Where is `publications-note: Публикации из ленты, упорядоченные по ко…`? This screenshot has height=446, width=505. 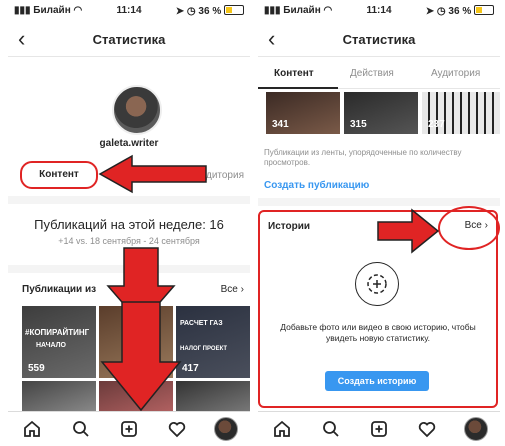
publications-note: Публикации из ленты, упорядоченные по ко… is located at coordinates (363, 157).